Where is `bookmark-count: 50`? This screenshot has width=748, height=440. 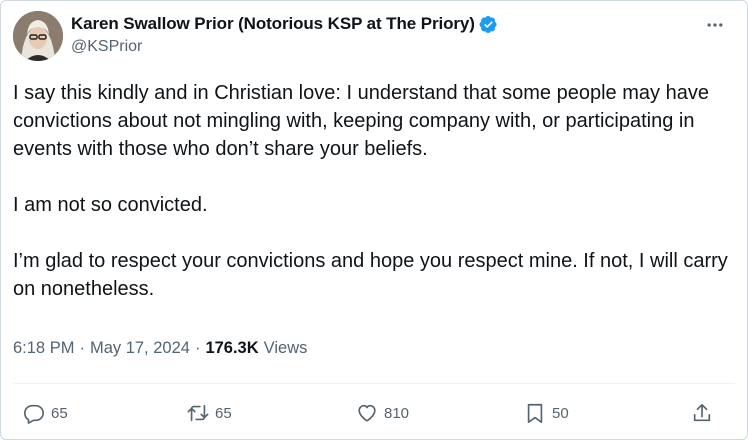 bookmark-count: 50 is located at coordinates (560, 413).